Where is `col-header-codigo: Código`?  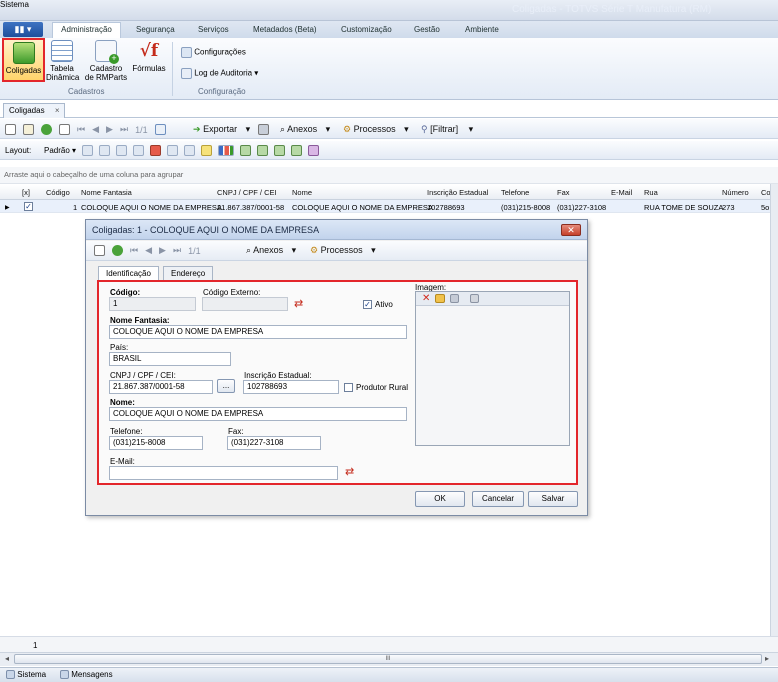
col-header-codigo: Código is located at coordinates (58, 192).